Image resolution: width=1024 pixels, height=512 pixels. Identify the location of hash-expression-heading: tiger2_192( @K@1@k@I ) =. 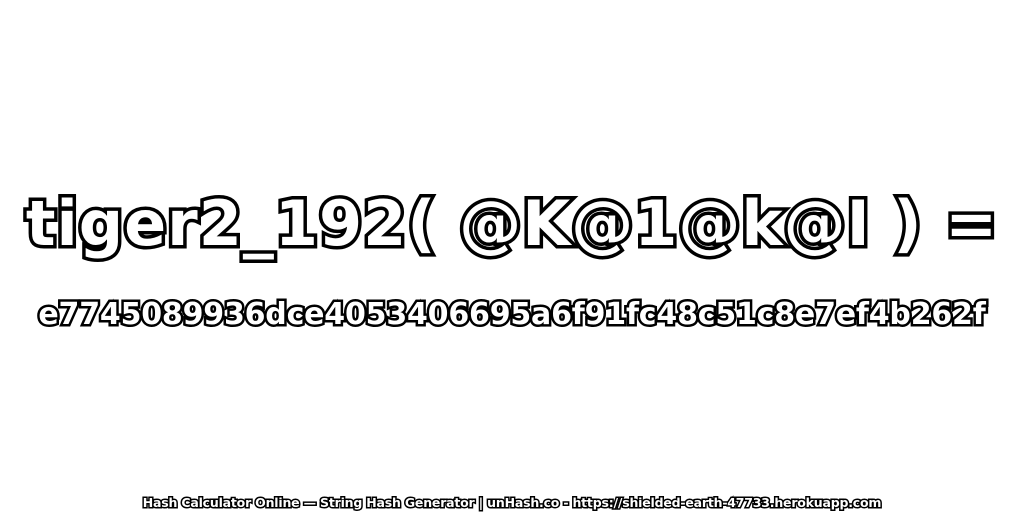
(511, 224).